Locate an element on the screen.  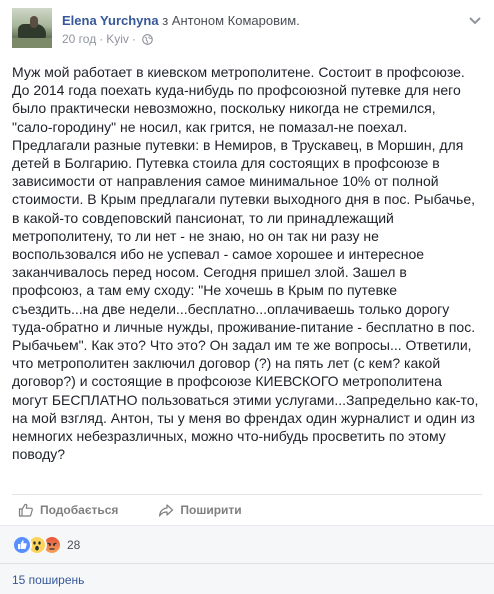
share-button-label: Поширити is located at coordinates (211, 510).